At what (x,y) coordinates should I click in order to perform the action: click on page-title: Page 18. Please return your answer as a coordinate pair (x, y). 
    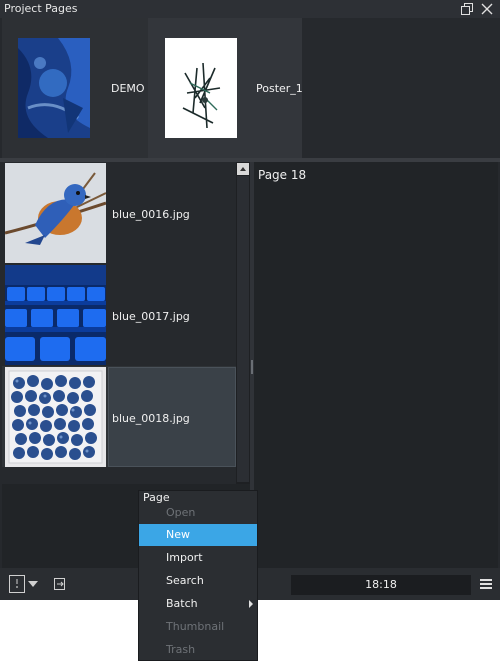
    Looking at the image, I should click on (282, 175).